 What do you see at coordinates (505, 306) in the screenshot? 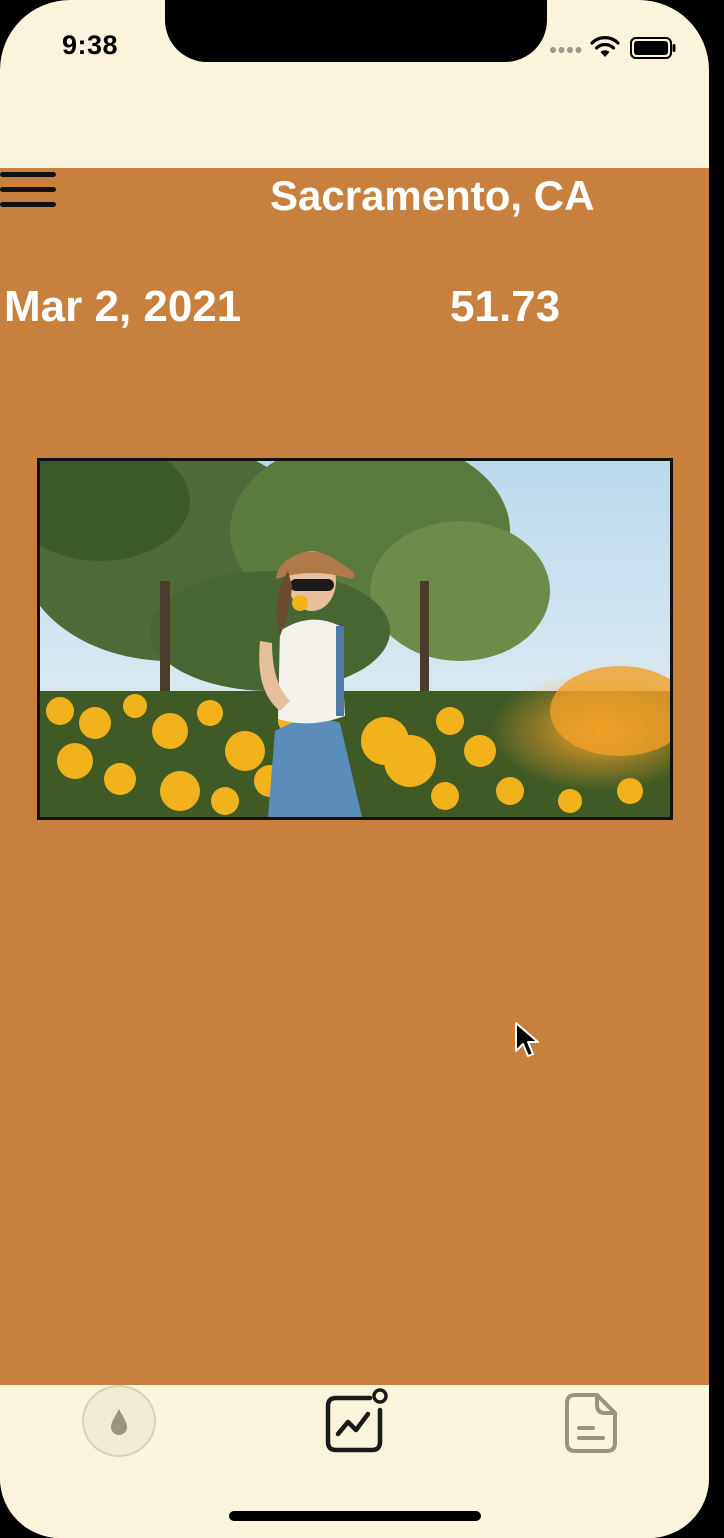
I see `reading-value: 51.73` at bounding box center [505, 306].